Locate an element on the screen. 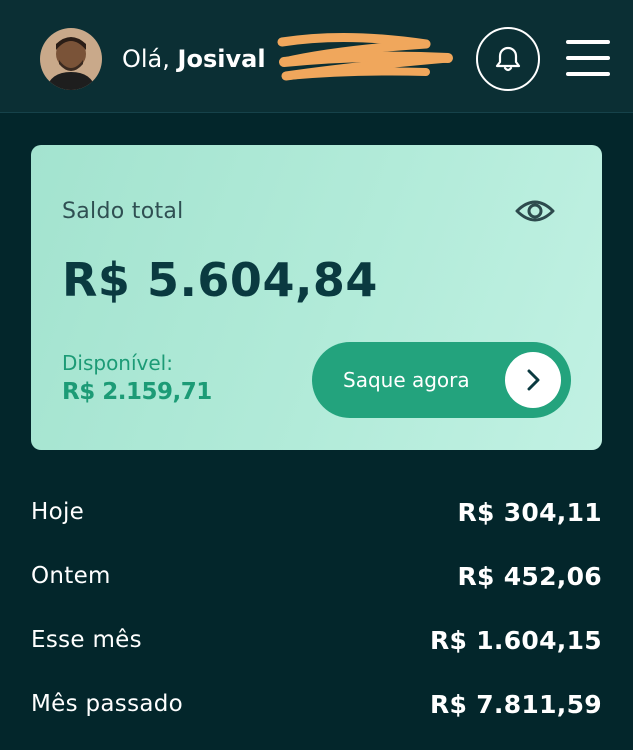 This screenshot has height=750, width=633. summary-label: Mês passado is located at coordinates (107, 704).